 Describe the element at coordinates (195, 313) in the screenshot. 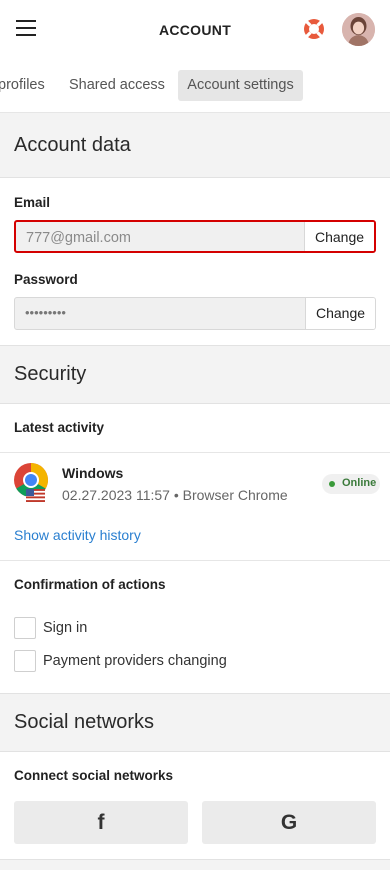

I see `password-field: ••••••••• Change` at that location.